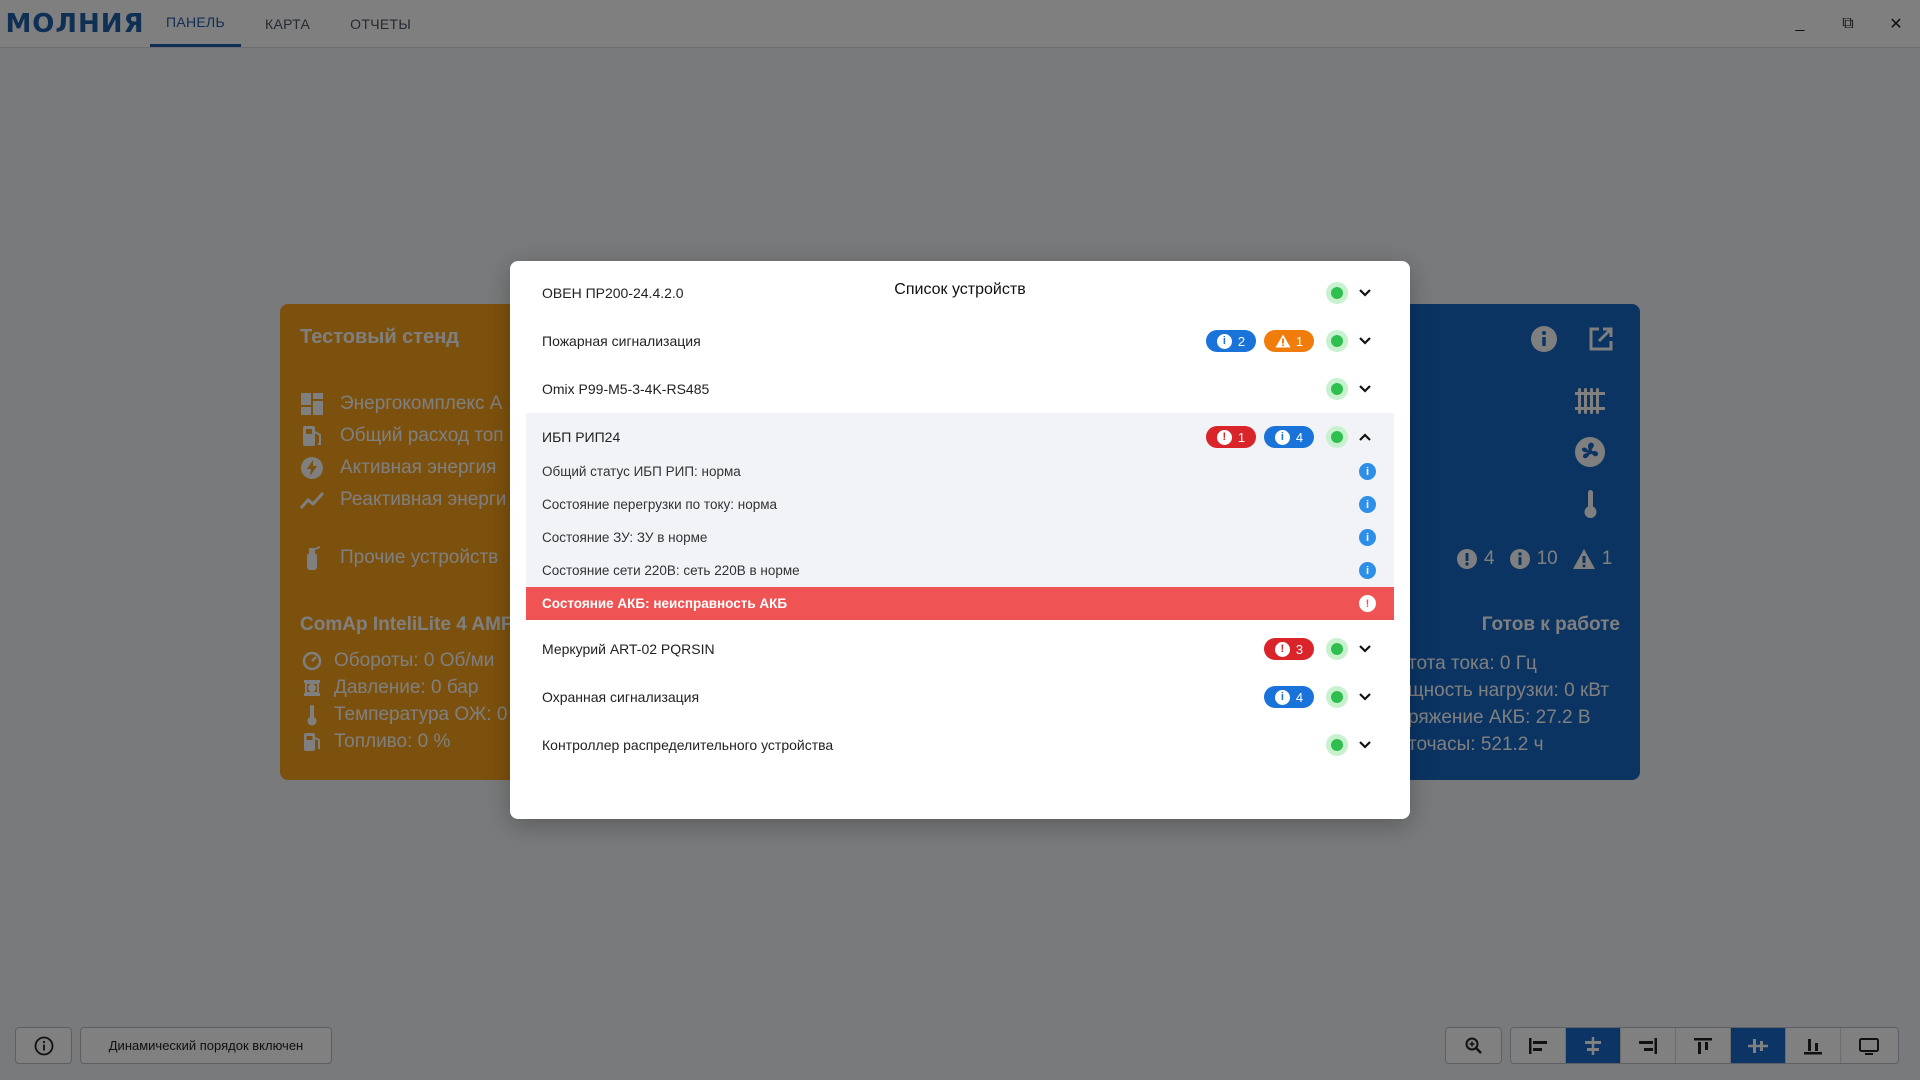  I want to click on event-text: Общий статус ИБП РИП: норма, so click(641, 471).